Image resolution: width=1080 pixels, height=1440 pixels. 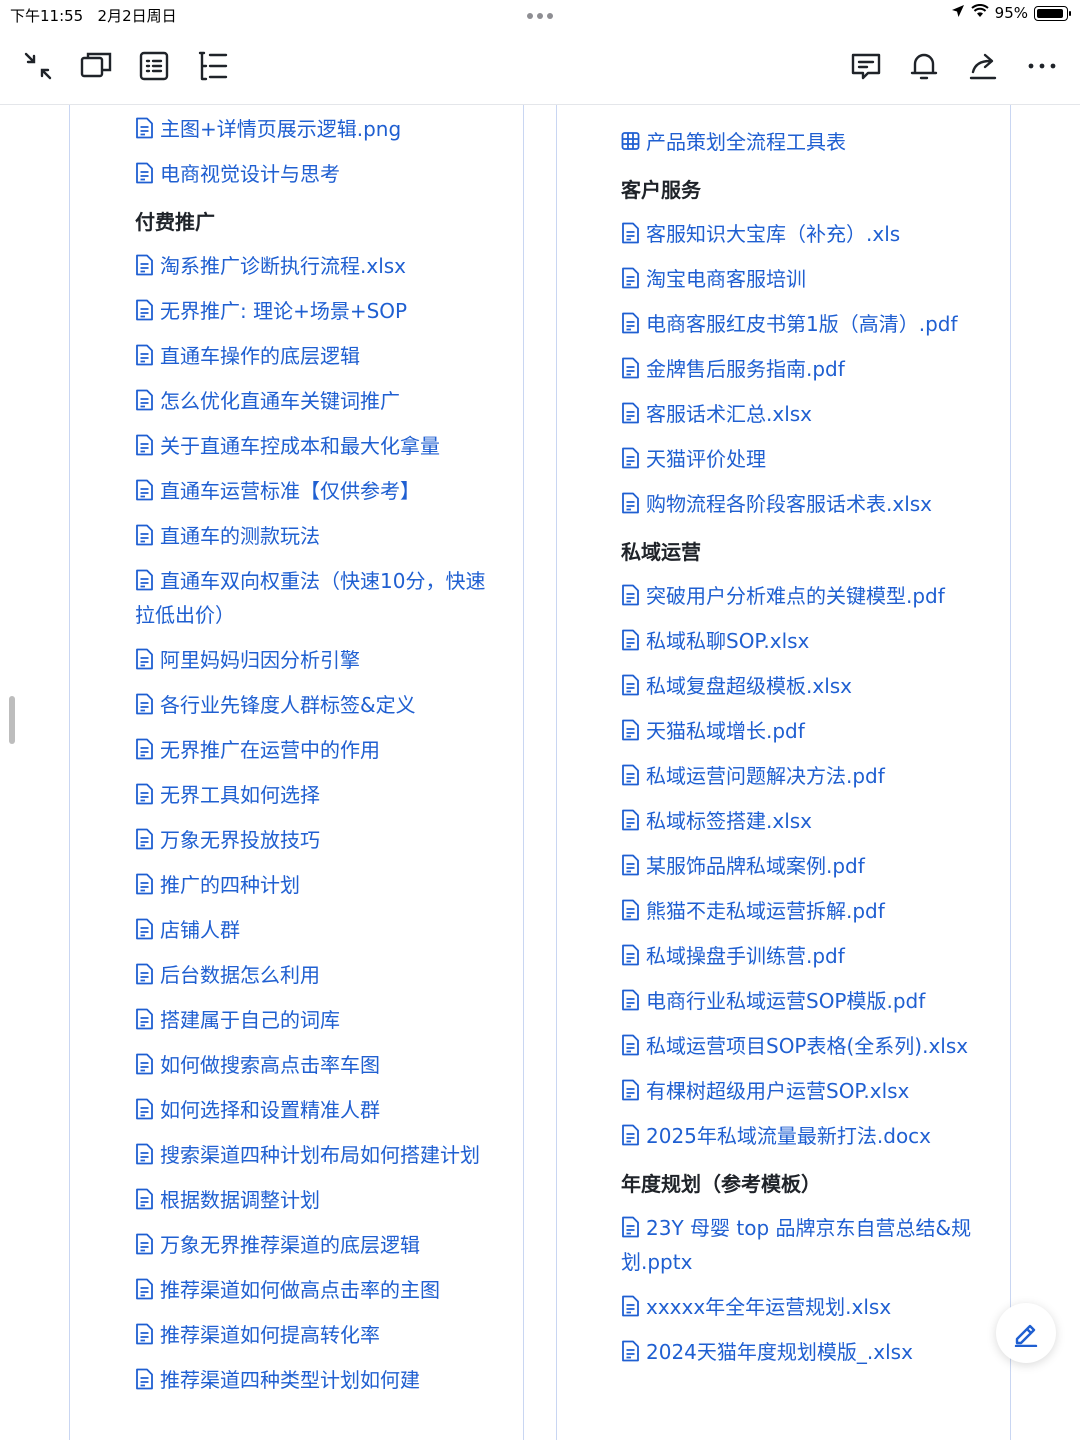 What do you see at coordinates (806, 504) in the screenshot?
I see `doc-link: 购物流程各阶段客服话术表.xlsx` at bounding box center [806, 504].